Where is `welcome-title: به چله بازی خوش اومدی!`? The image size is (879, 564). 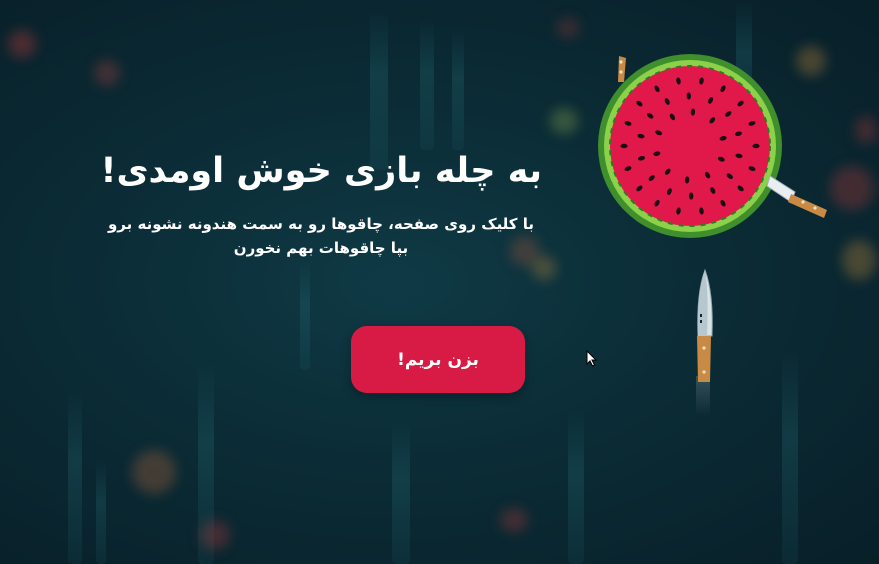 welcome-title: به چله بازی خوش اومدی! is located at coordinates (321, 171).